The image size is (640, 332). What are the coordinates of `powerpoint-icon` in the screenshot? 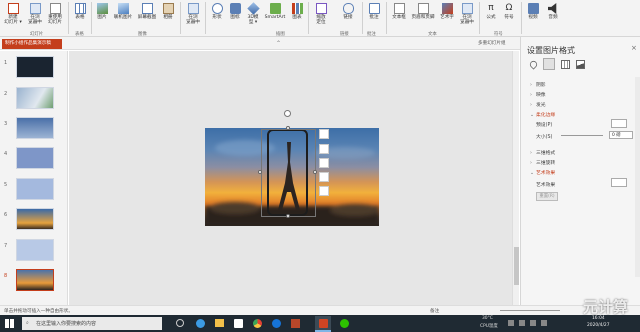 It's located at (323, 323).